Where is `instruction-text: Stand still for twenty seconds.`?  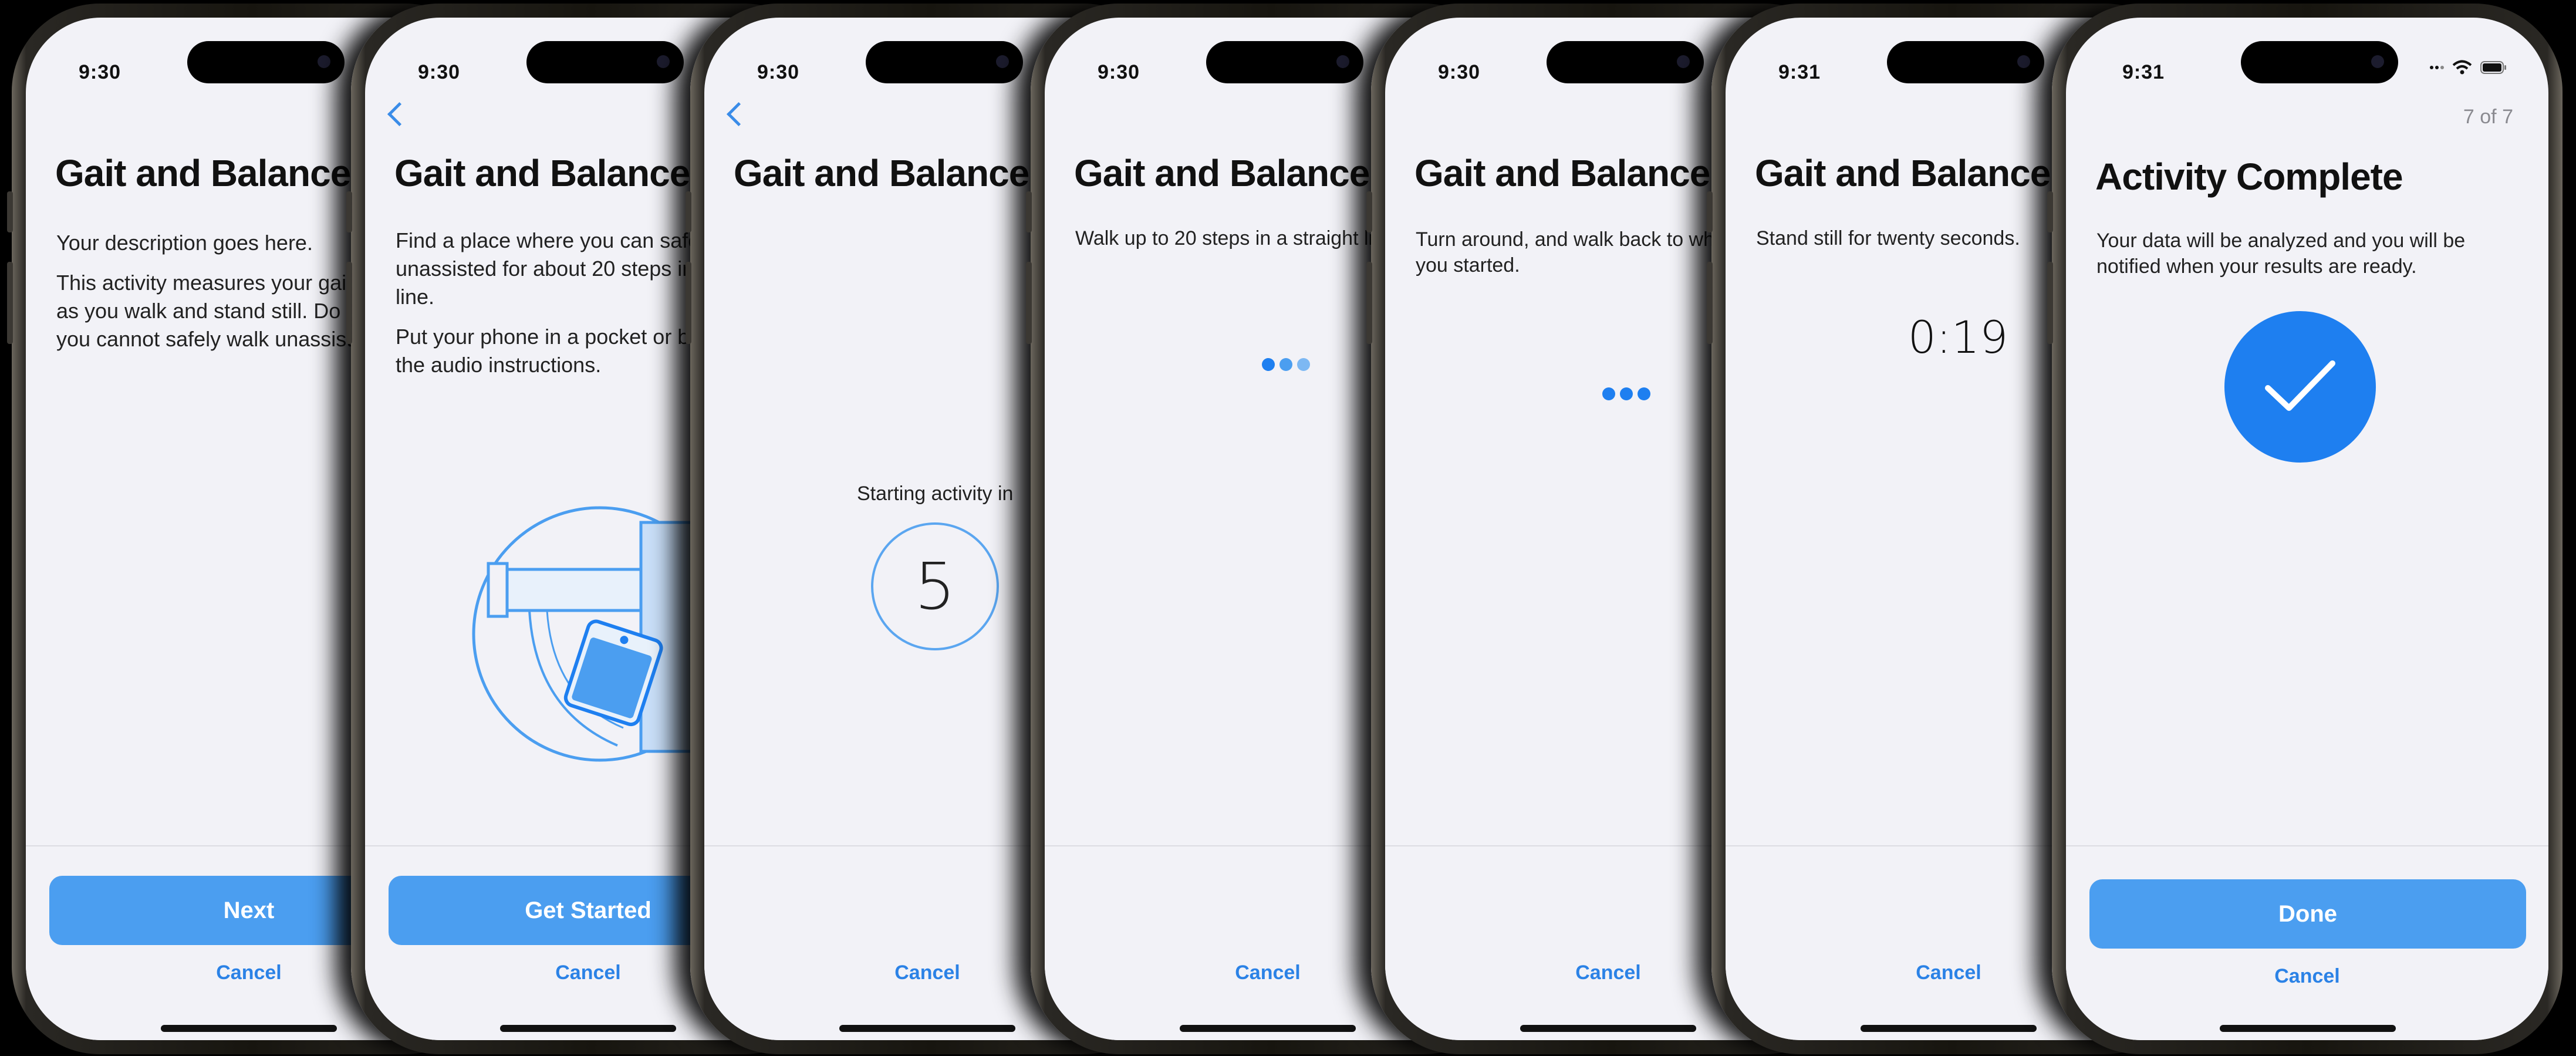
instruction-text: Stand still for twenty seconds. is located at coordinates (1888, 238).